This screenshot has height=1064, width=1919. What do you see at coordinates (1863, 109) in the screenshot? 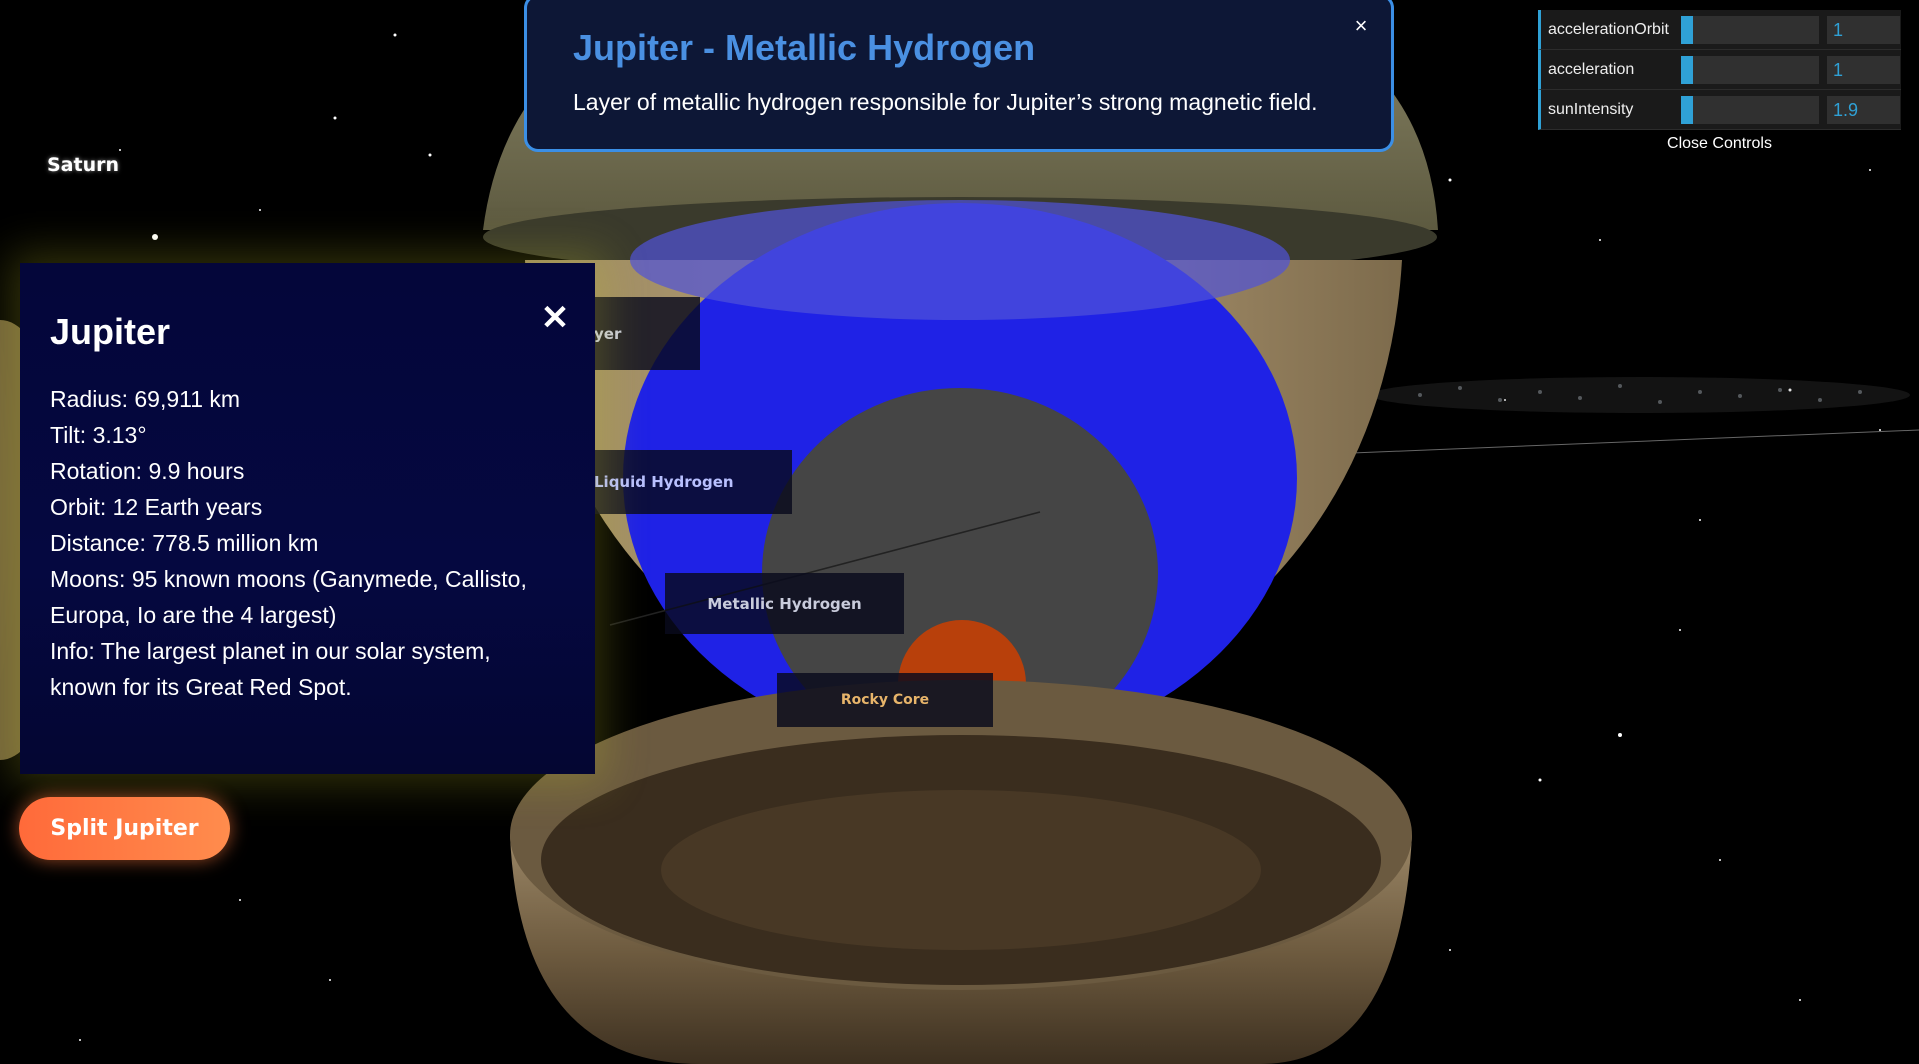
I see `sun-intensity-input: 1.9` at bounding box center [1863, 109].